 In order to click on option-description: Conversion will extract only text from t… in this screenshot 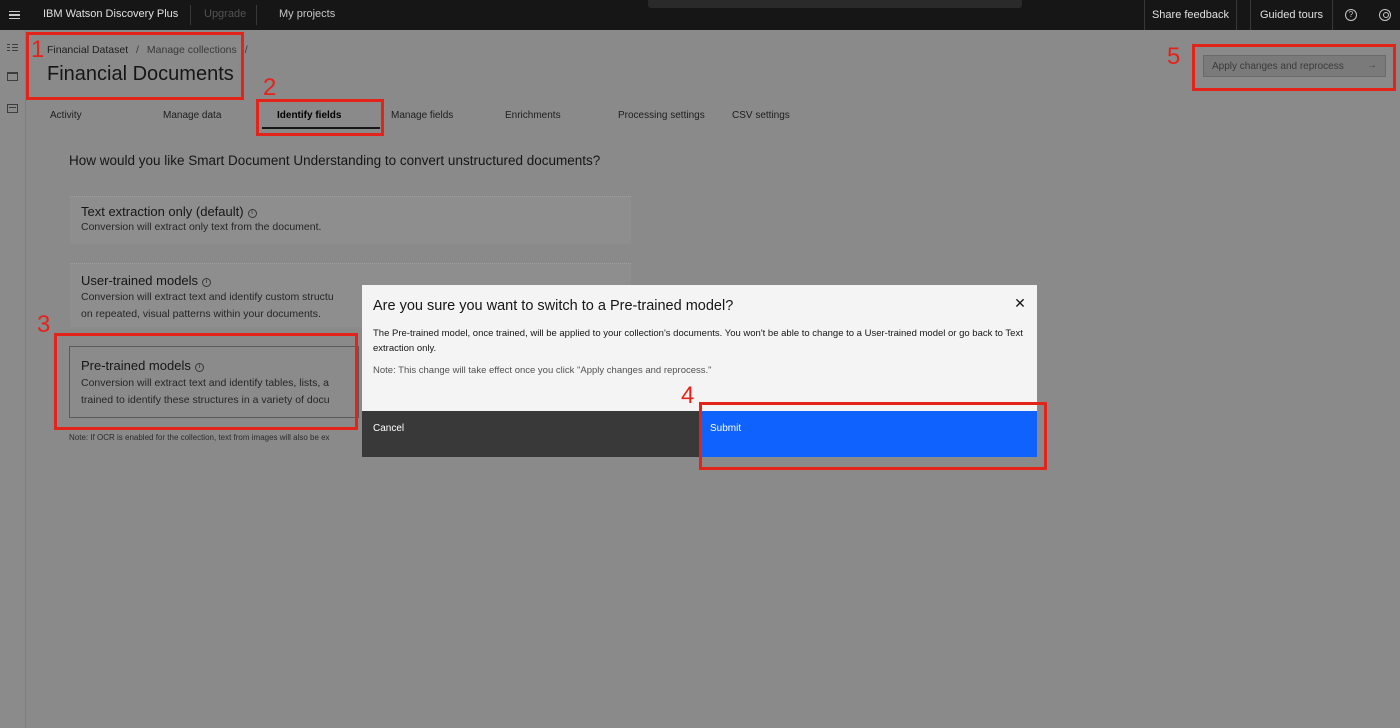, I will do `click(201, 227)`.